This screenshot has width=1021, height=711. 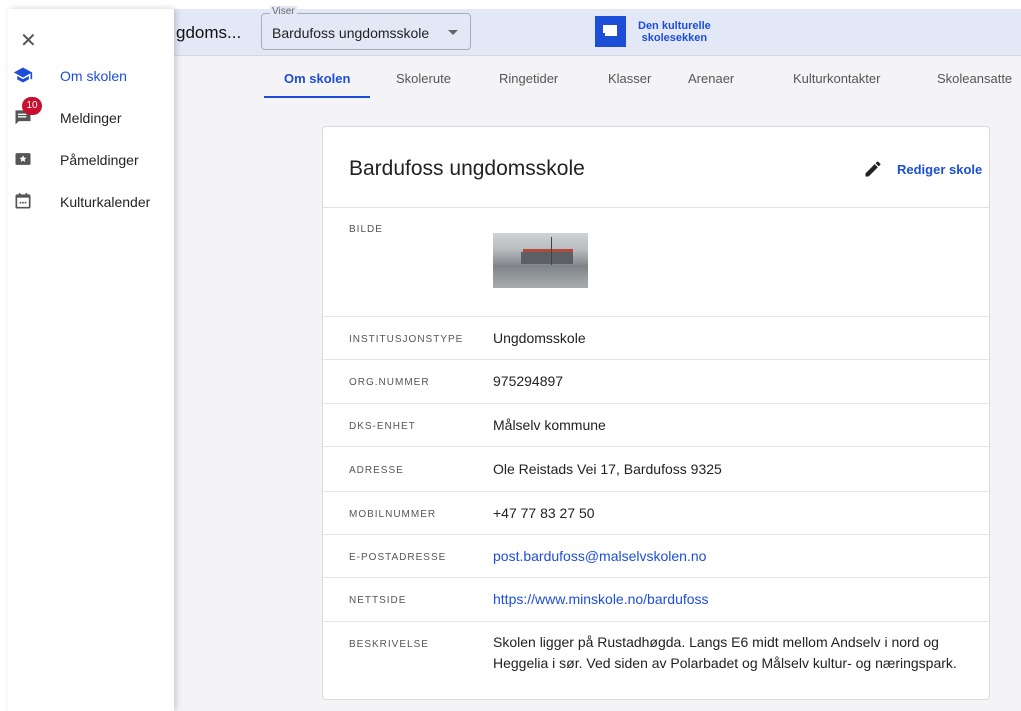 I want to click on row-dks-enhet: DKS-ENHET Målselv kommune, so click(x=656, y=425).